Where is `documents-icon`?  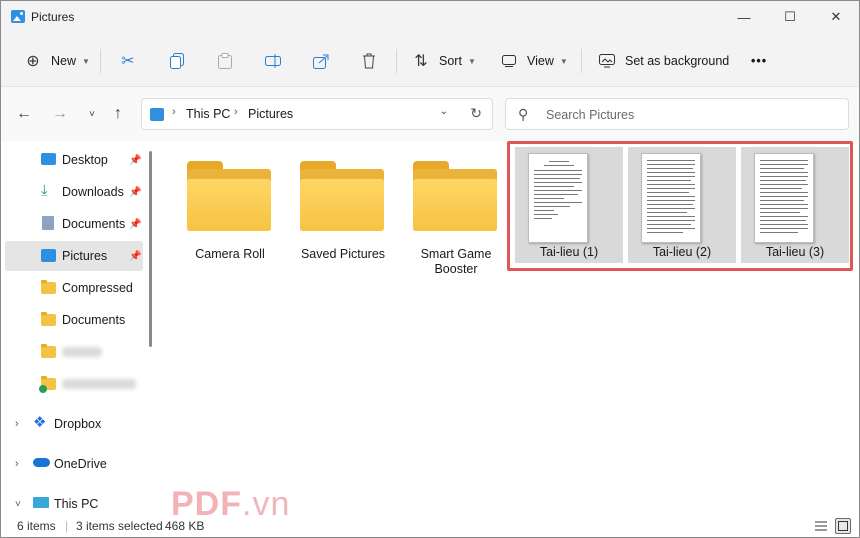
documents-icon is located at coordinates (48, 223).